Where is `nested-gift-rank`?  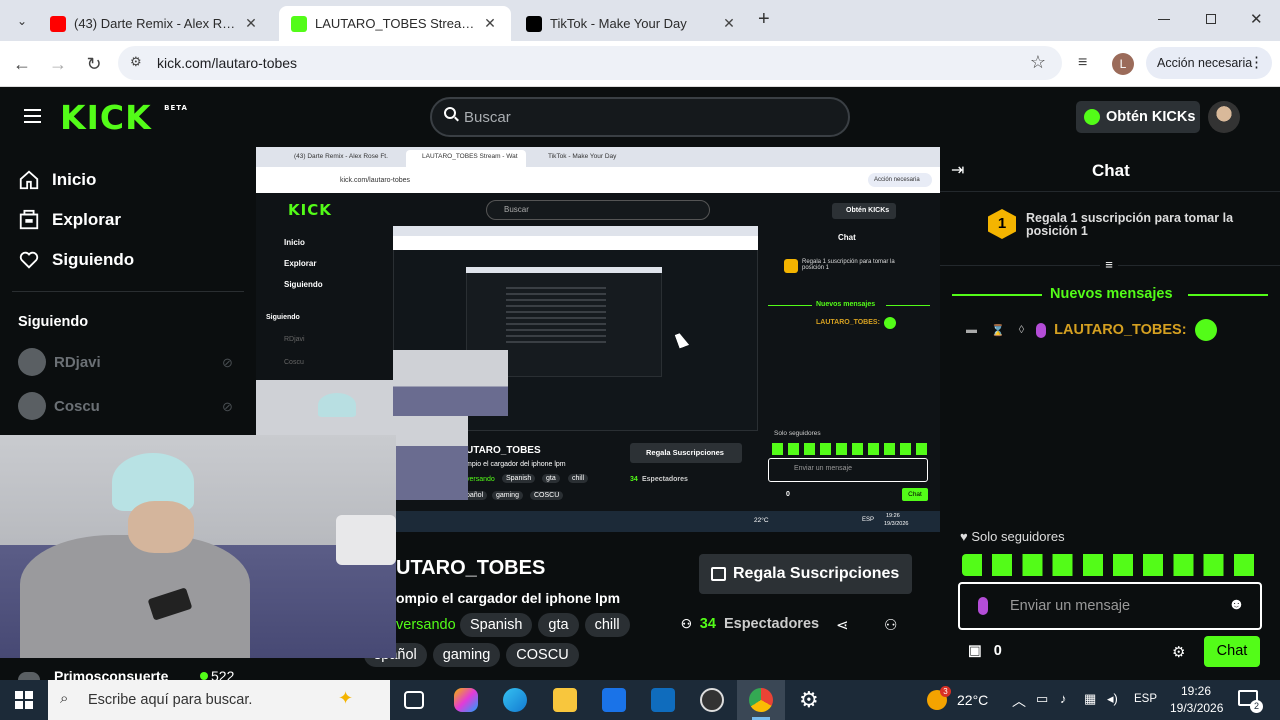 nested-gift-rank is located at coordinates (791, 266).